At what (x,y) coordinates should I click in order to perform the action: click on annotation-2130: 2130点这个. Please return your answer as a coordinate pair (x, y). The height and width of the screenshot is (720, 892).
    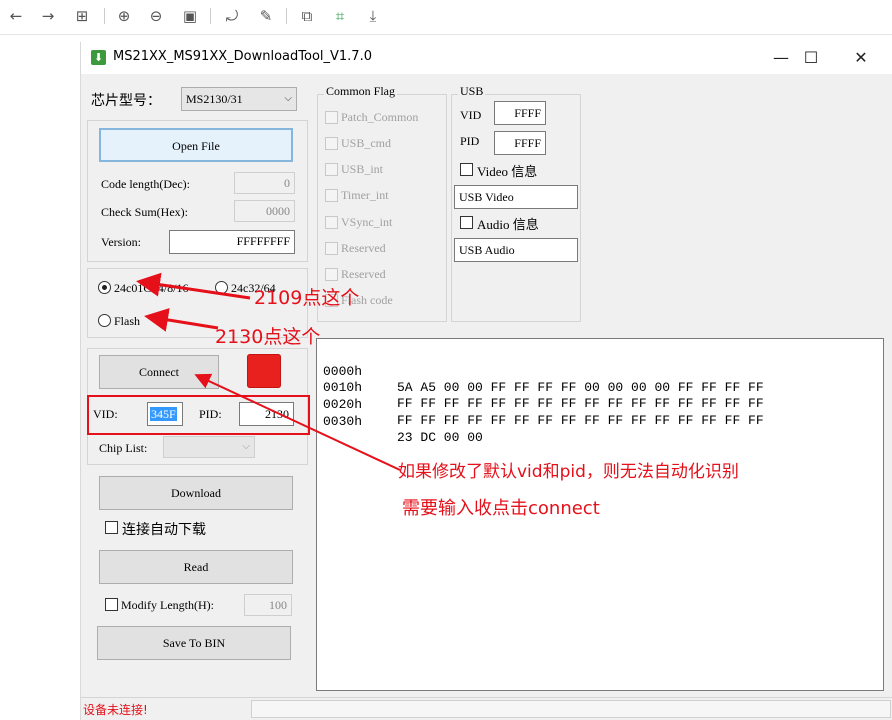
    Looking at the image, I should click on (268, 337).